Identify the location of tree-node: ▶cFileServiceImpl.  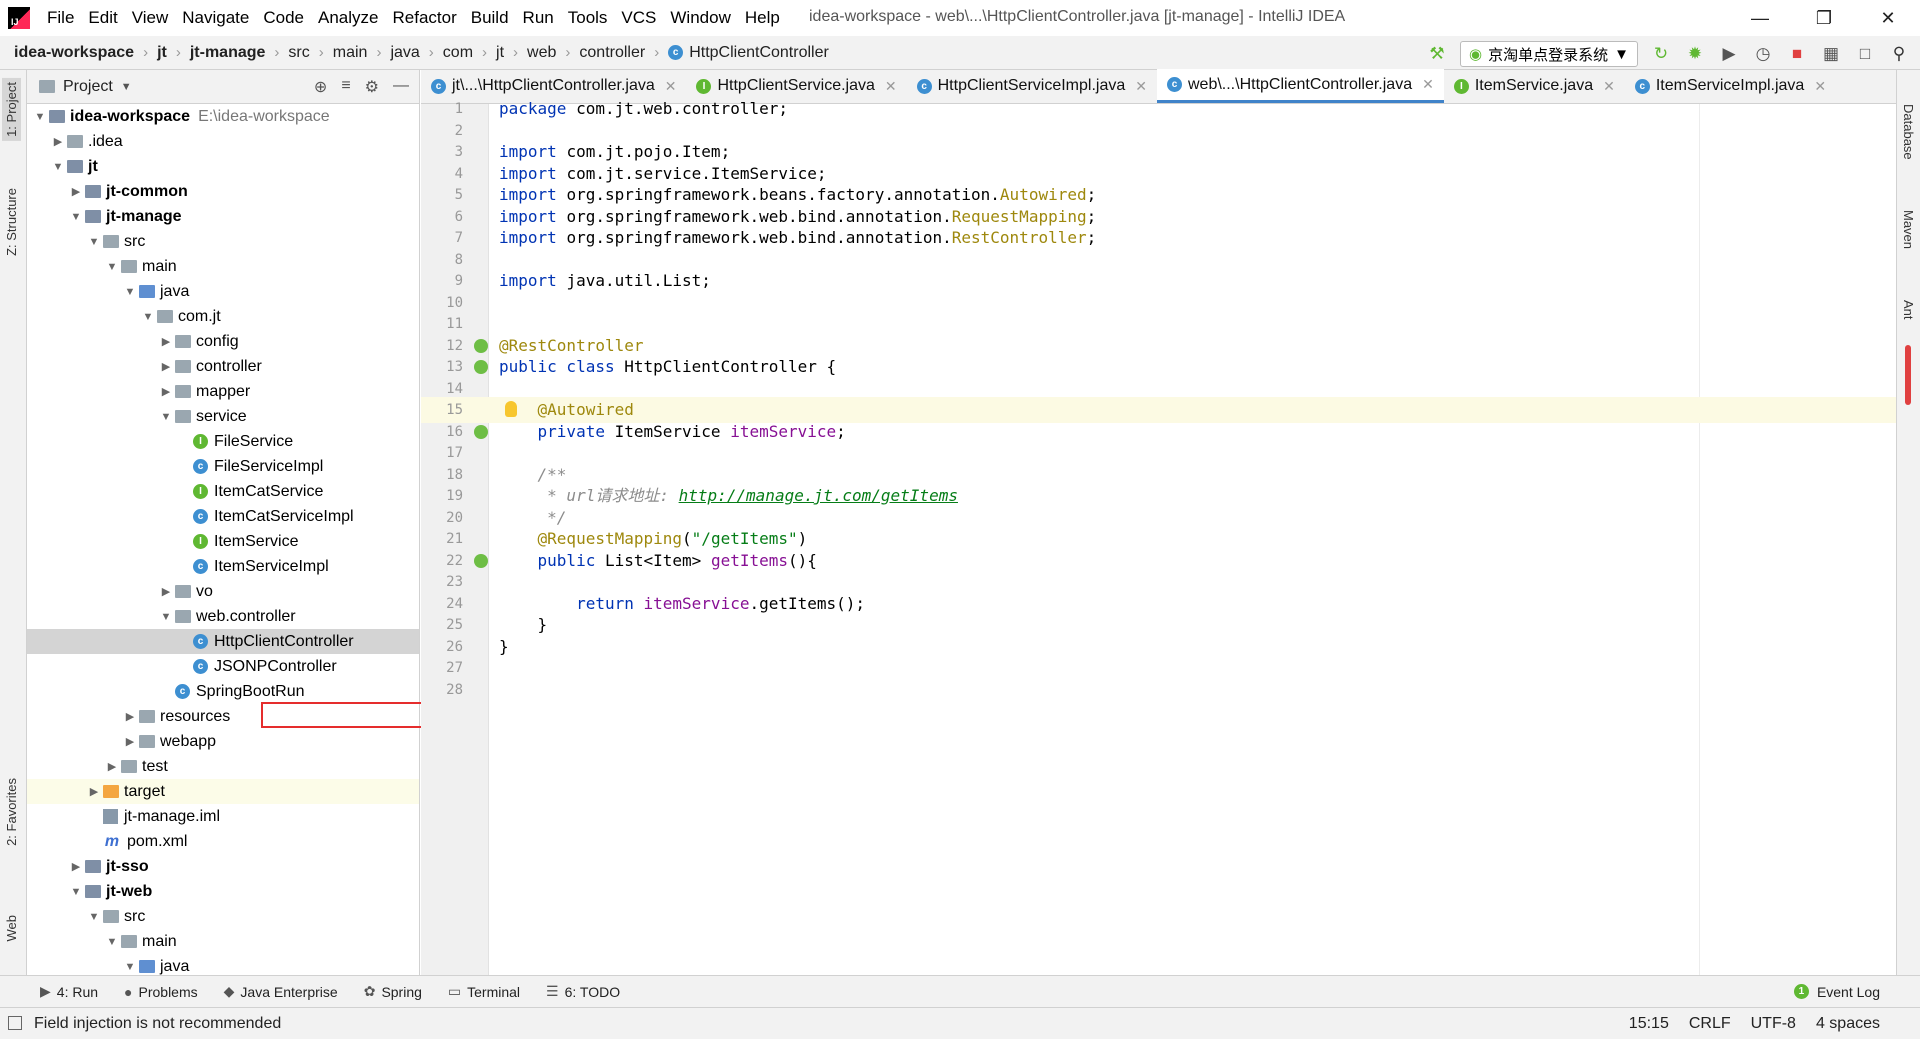
(223, 466).